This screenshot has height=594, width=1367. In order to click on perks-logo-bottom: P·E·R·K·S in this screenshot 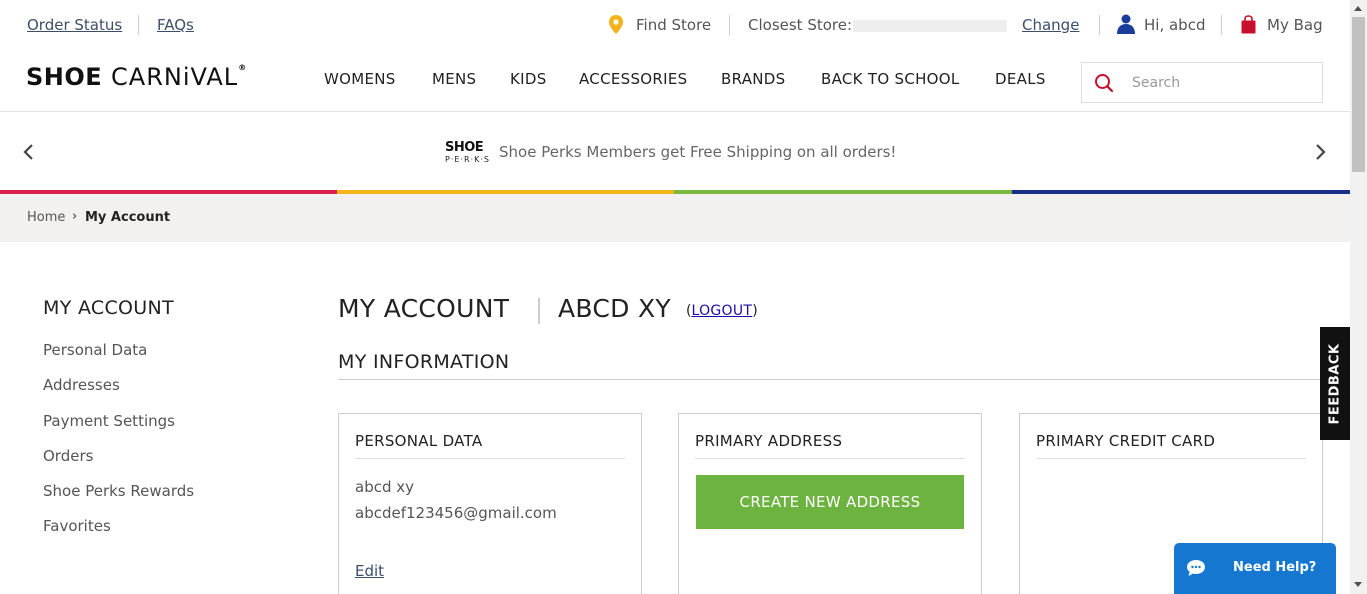, I will do `click(467, 159)`.